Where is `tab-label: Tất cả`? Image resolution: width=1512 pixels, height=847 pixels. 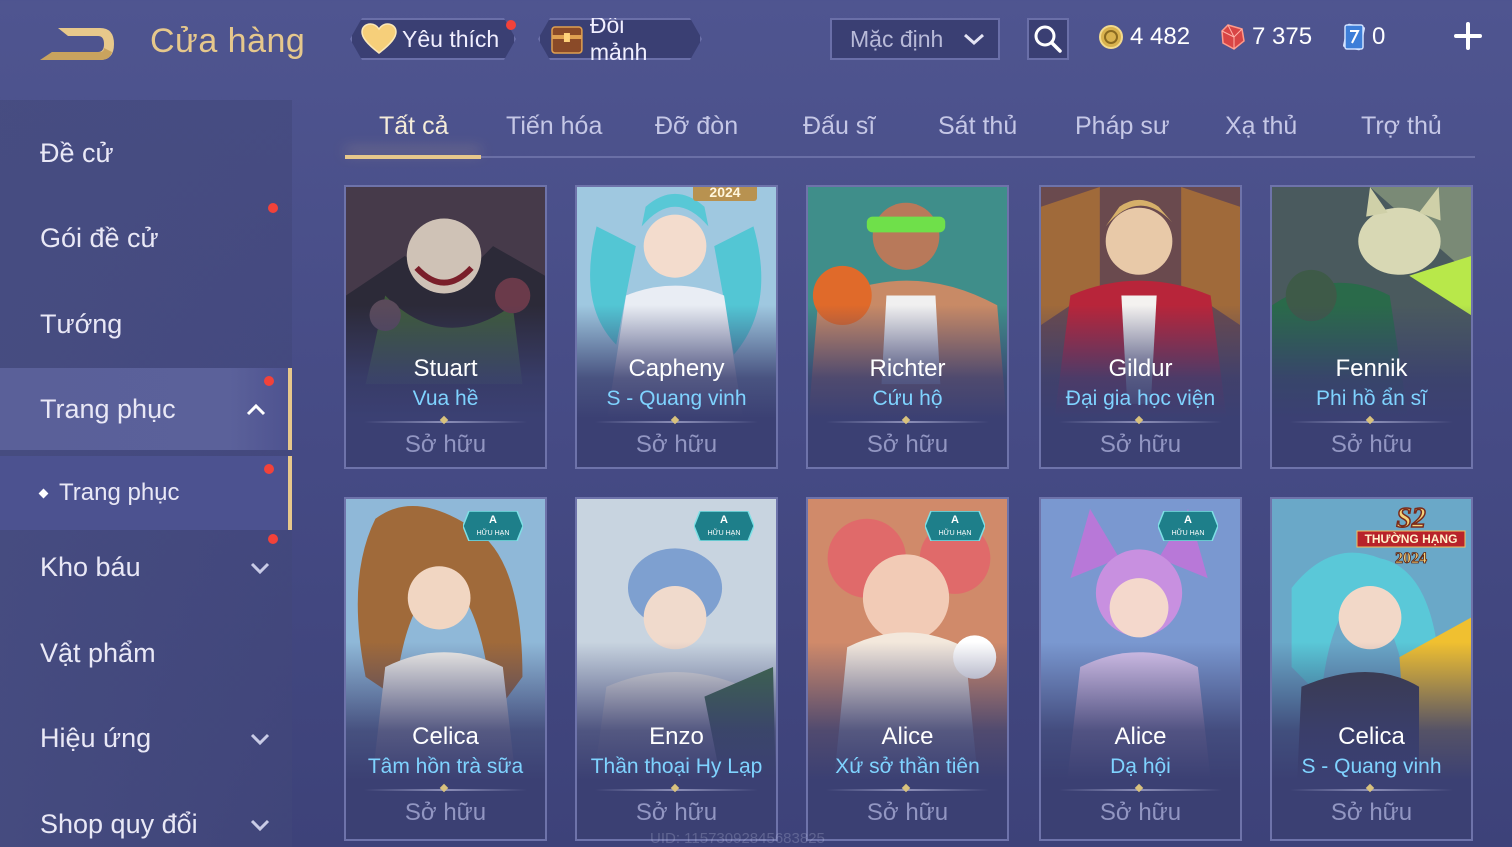
tab-label: Tất cả is located at coordinates (414, 126).